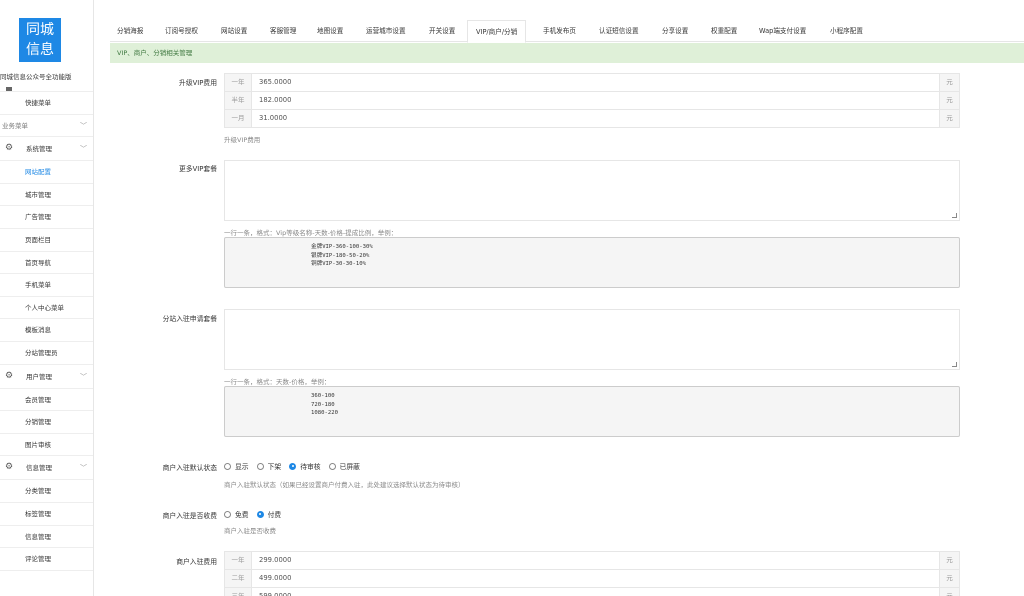 The width and height of the screenshot is (1024, 596). Describe the element at coordinates (275, 560) in the screenshot. I see `merchant-fee-1y-value: 299.0000` at that location.